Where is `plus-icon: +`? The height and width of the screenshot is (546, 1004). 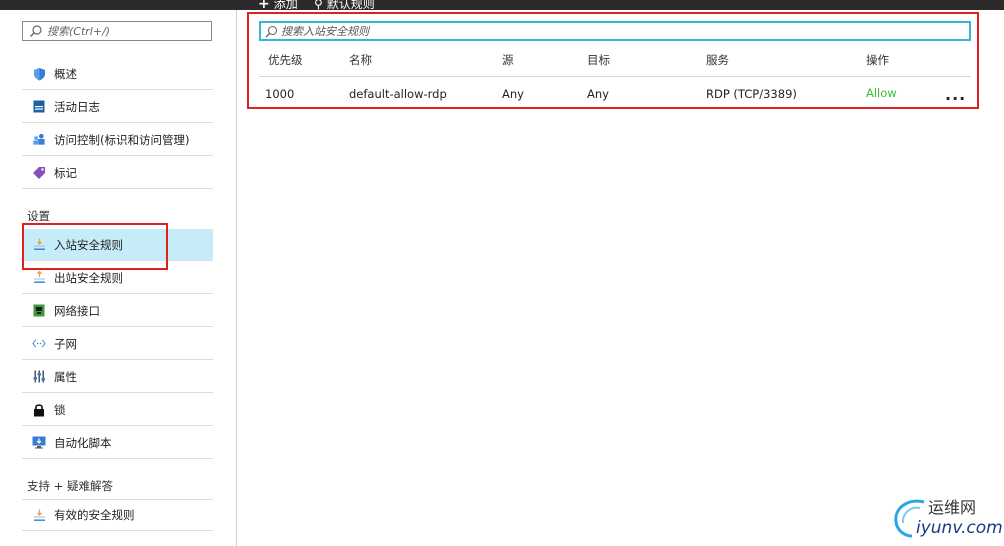 plus-icon: + is located at coordinates (264, 5).